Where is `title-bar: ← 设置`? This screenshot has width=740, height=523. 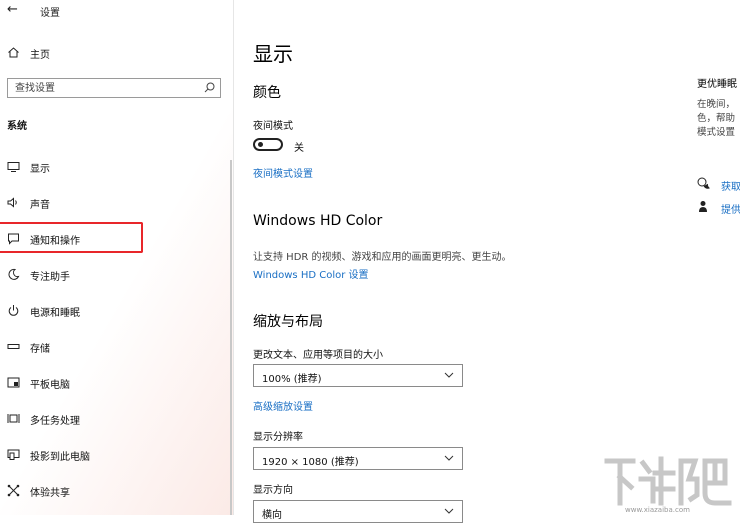 title-bar: ← 设置 is located at coordinates (117, 11).